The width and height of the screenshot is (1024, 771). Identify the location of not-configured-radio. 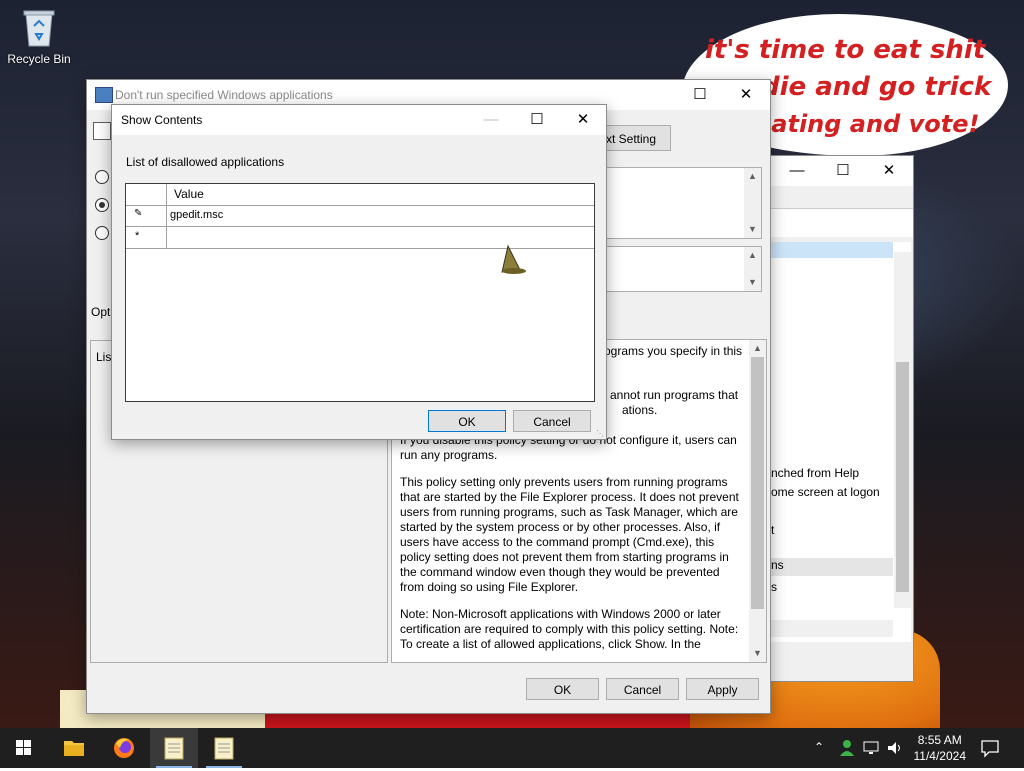
(102, 177).